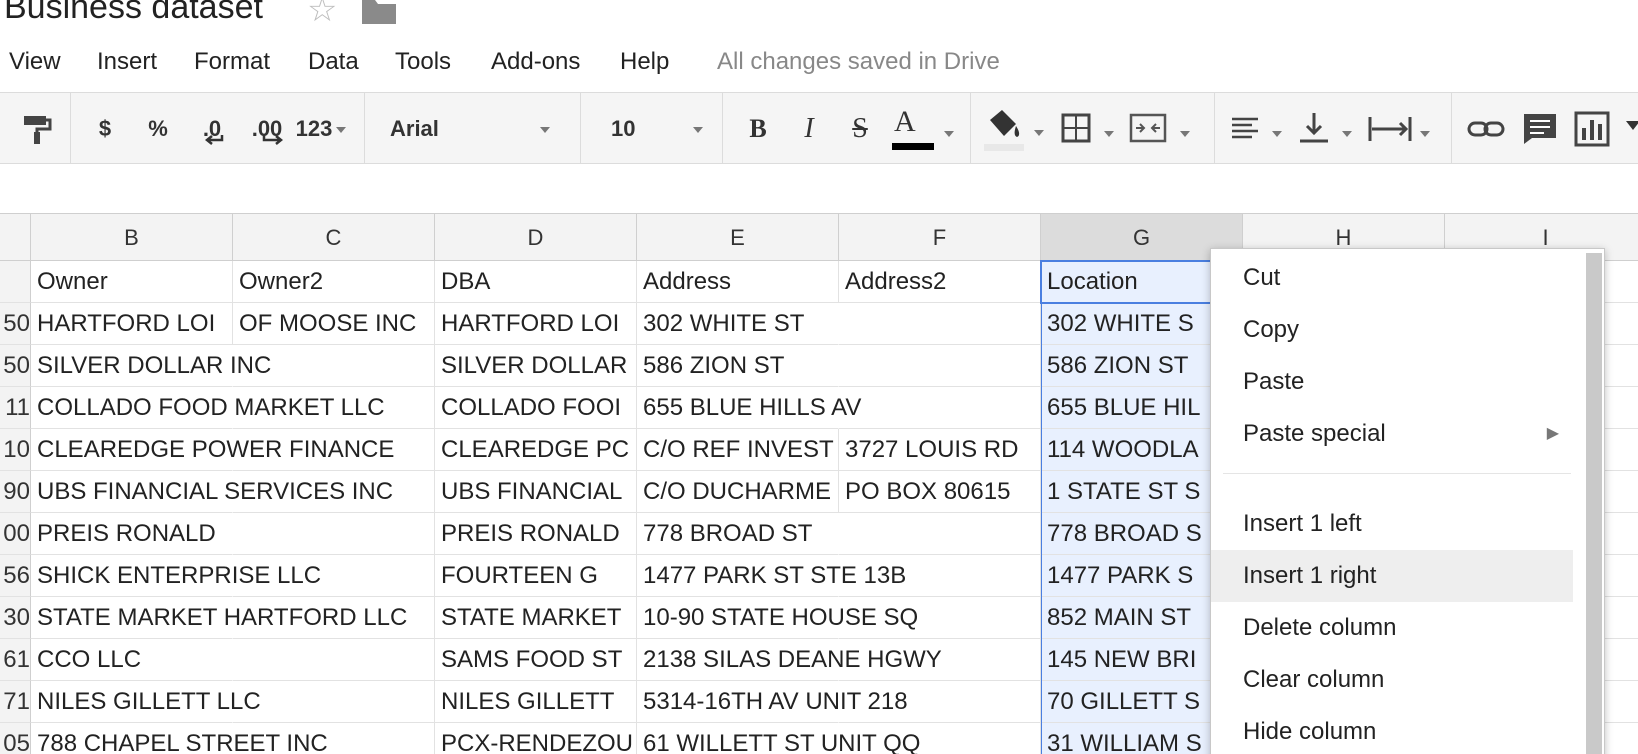 The height and width of the screenshot is (754, 1638). I want to click on data-cell: 778 BROAD ST, so click(738, 534).